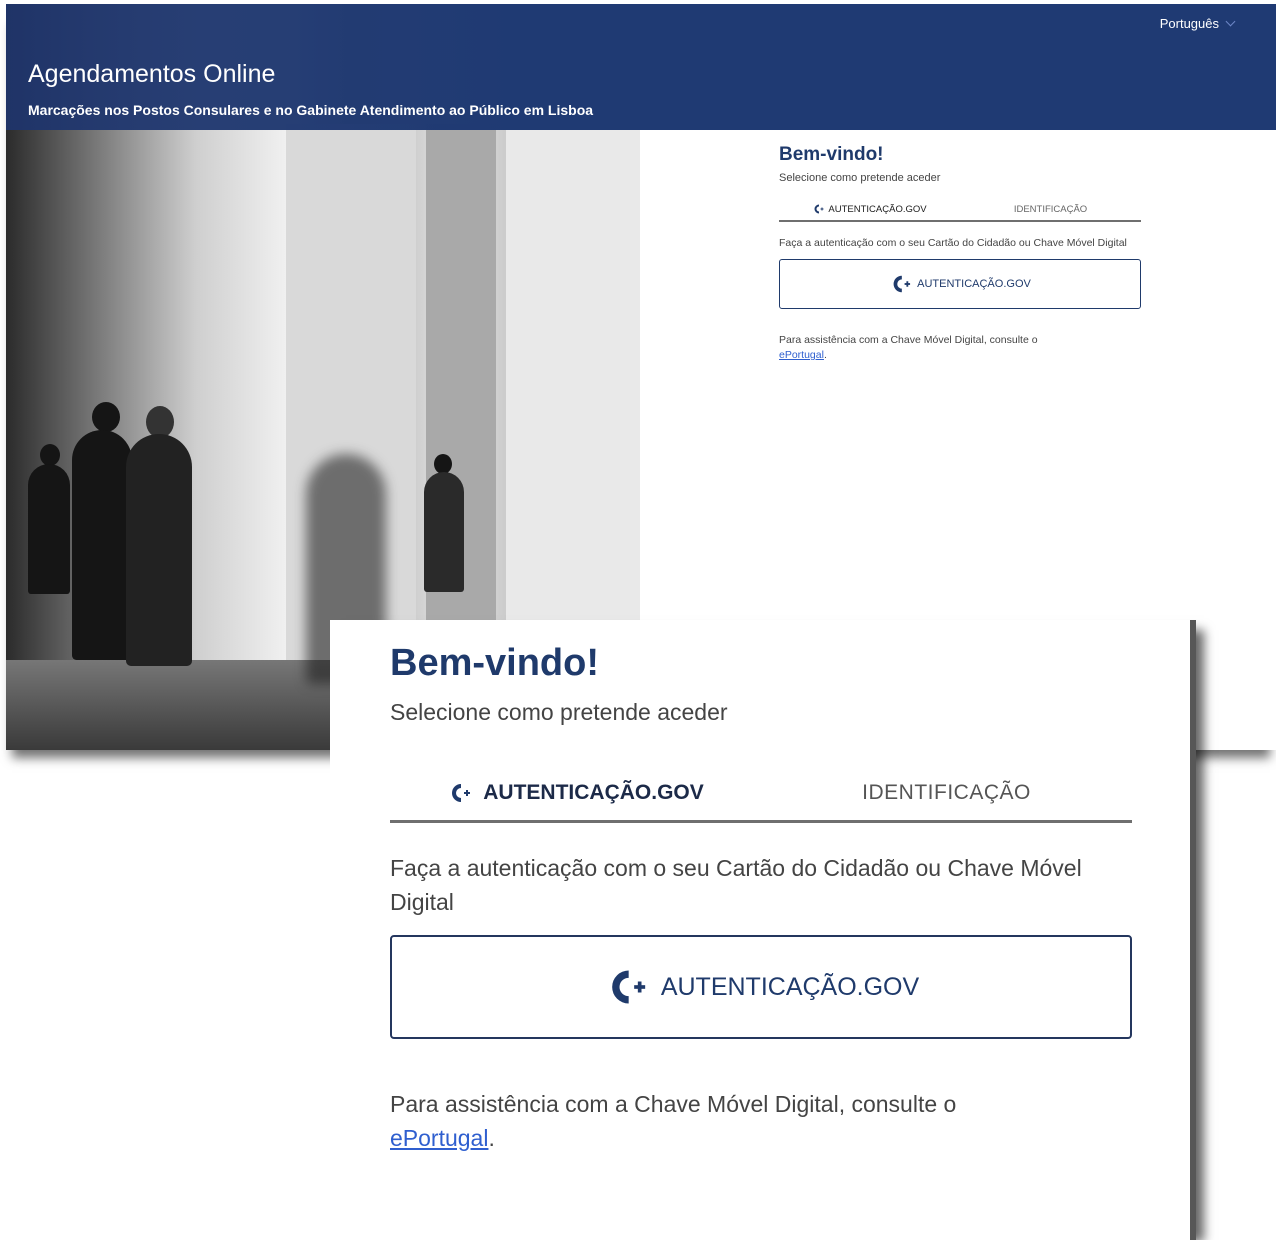 The width and height of the screenshot is (1276, 1240). What do you see at coordinates (152, 74) in the screenshot?
I see `site-title: Agendamentos Online` at bounding box center [152, 74].